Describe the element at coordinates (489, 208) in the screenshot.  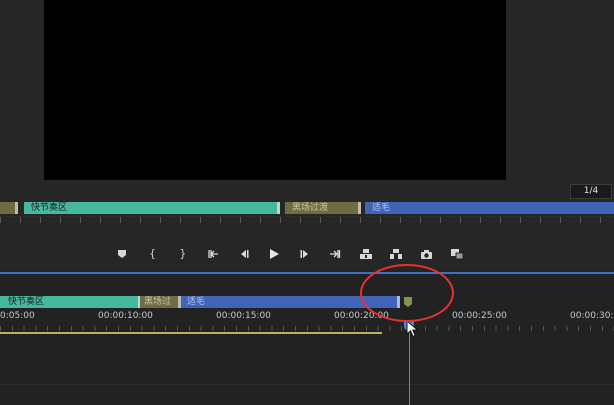
I see `monitor-marker-third: 适毛` at that location.